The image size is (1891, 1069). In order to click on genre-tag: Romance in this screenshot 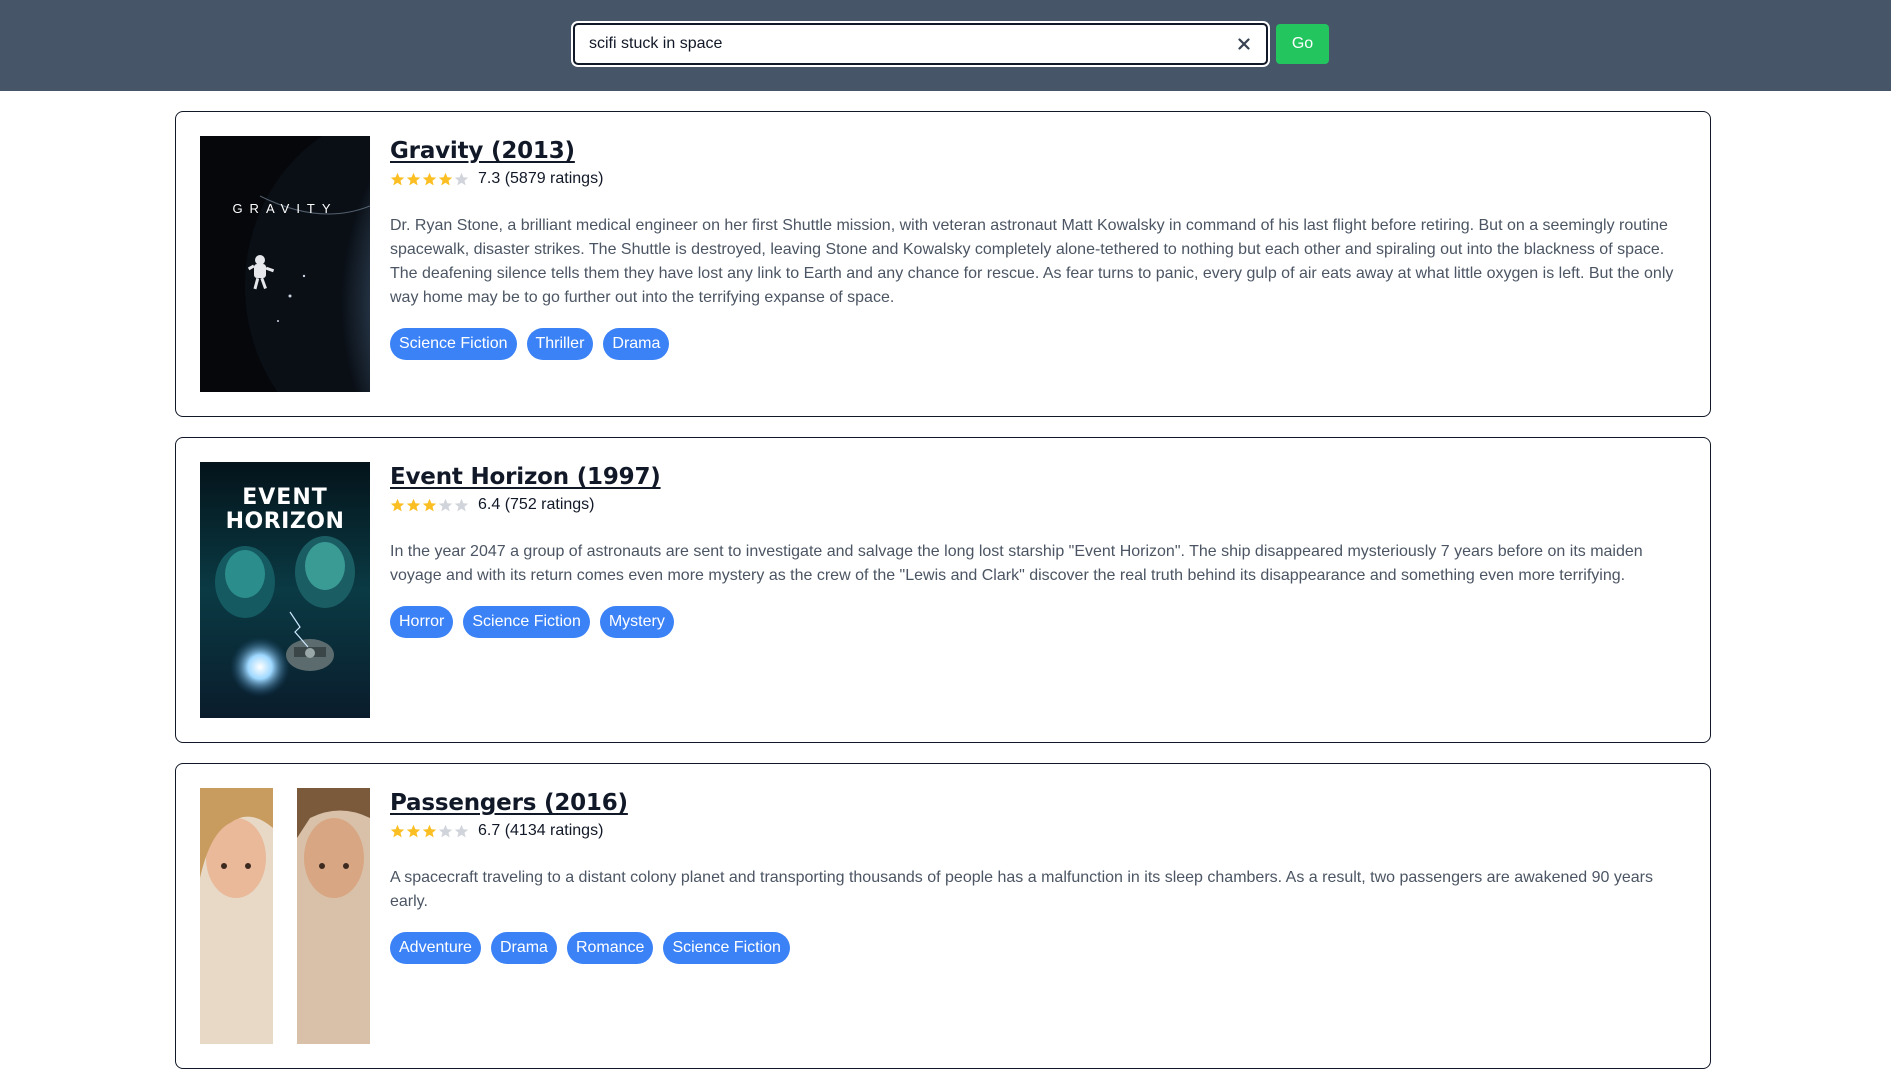, I will do `click(610, 948)`.